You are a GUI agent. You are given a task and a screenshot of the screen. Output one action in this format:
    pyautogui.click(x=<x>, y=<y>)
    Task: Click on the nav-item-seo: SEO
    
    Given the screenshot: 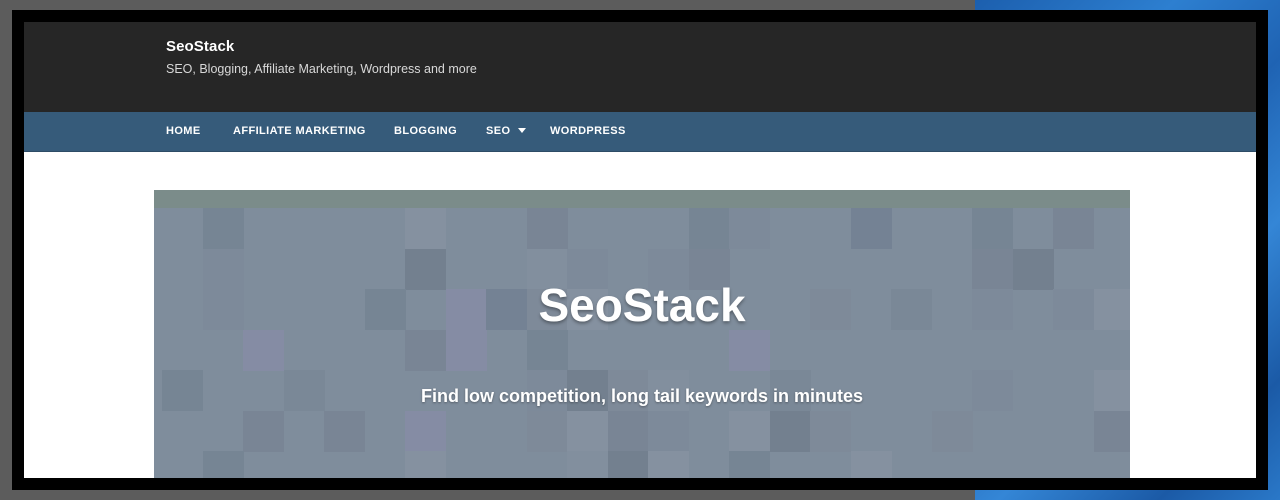 What is the action you would take?
    pyautogui.click(x=506, y=131)
    